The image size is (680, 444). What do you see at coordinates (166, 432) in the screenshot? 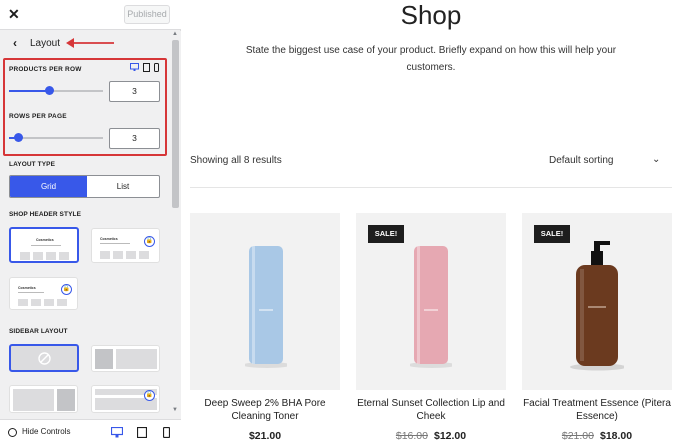
I see `preview-mobile-icon` at bounding box center [166, 432].